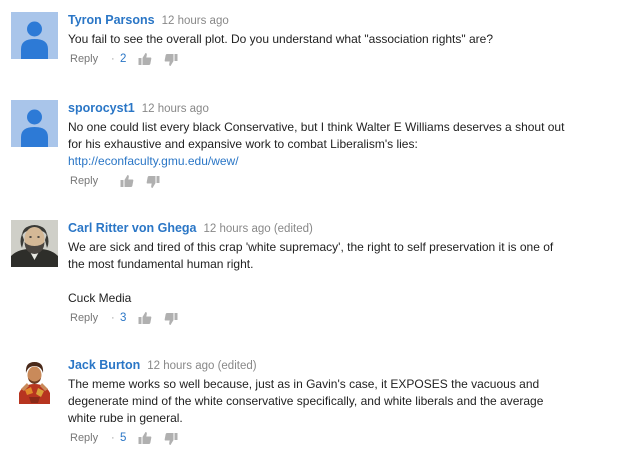  Describe the element at coordinates (34, 243) in the screenshot. I see `portrait-avatar` at that location.